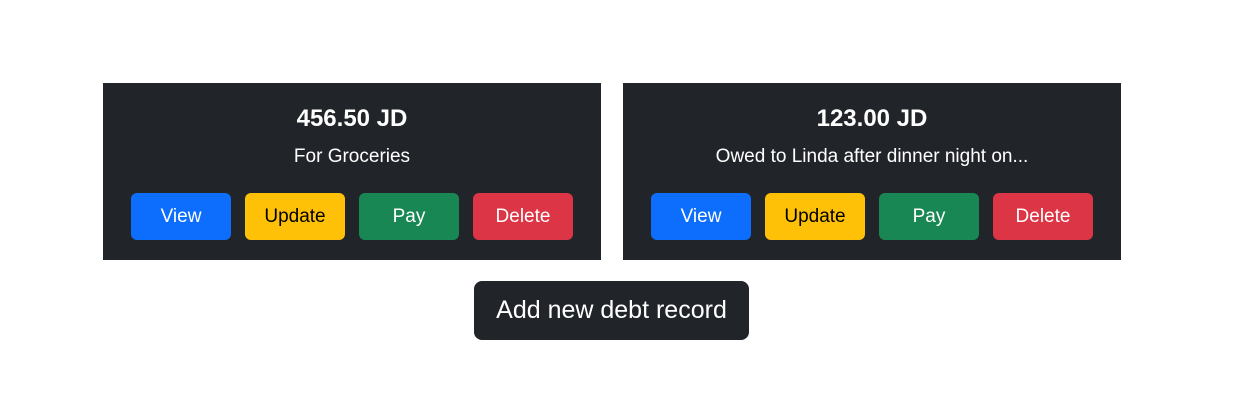 This screenshot has width=1253, height=409. I want to click on debt-amount: 456.50 JD, so click(352, 118).